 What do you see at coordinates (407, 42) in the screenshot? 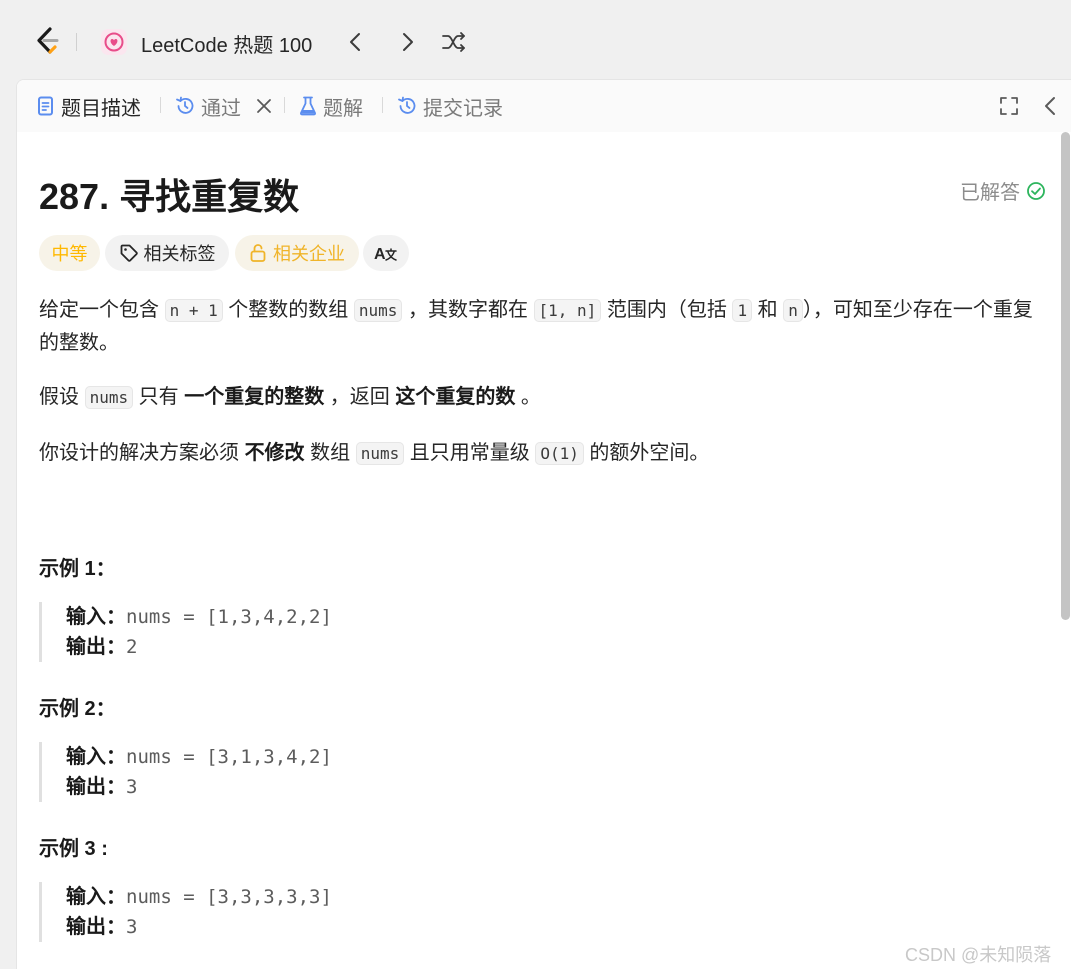
I see `chevron-right-icon` at bounding box center [407, 42].